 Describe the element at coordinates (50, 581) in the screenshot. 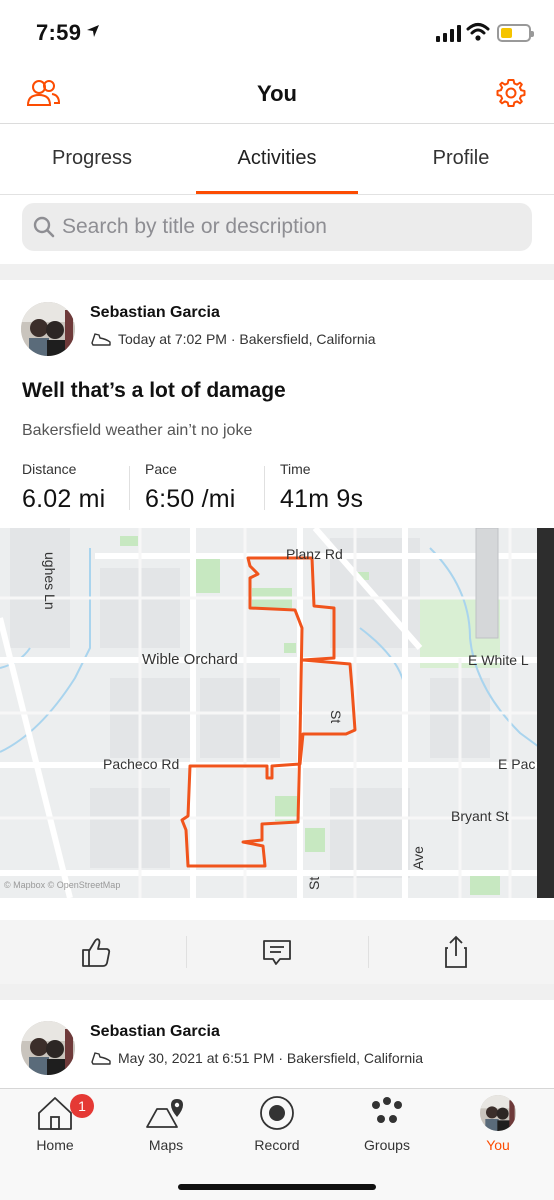

I see `map-label: ughes Ln` at that location.